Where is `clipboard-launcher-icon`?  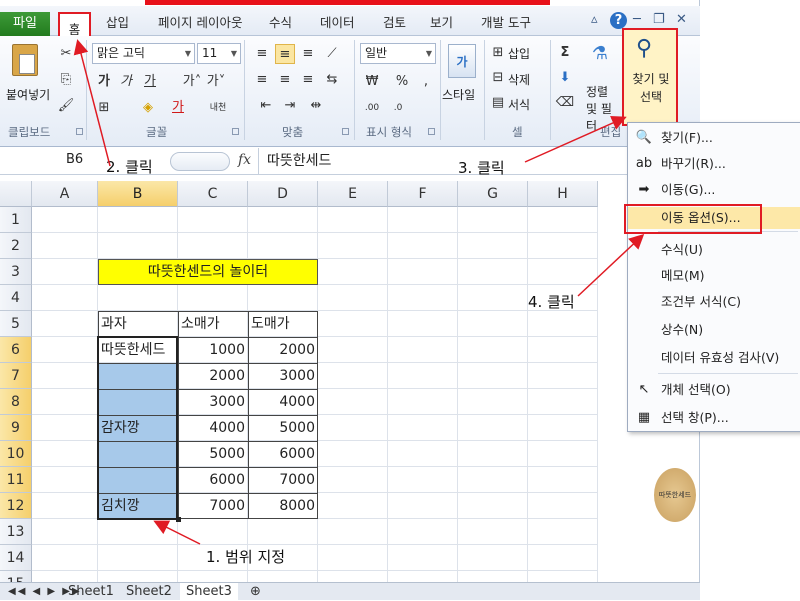
clipboard-launcher-icon is located at coordinates (79, 131).